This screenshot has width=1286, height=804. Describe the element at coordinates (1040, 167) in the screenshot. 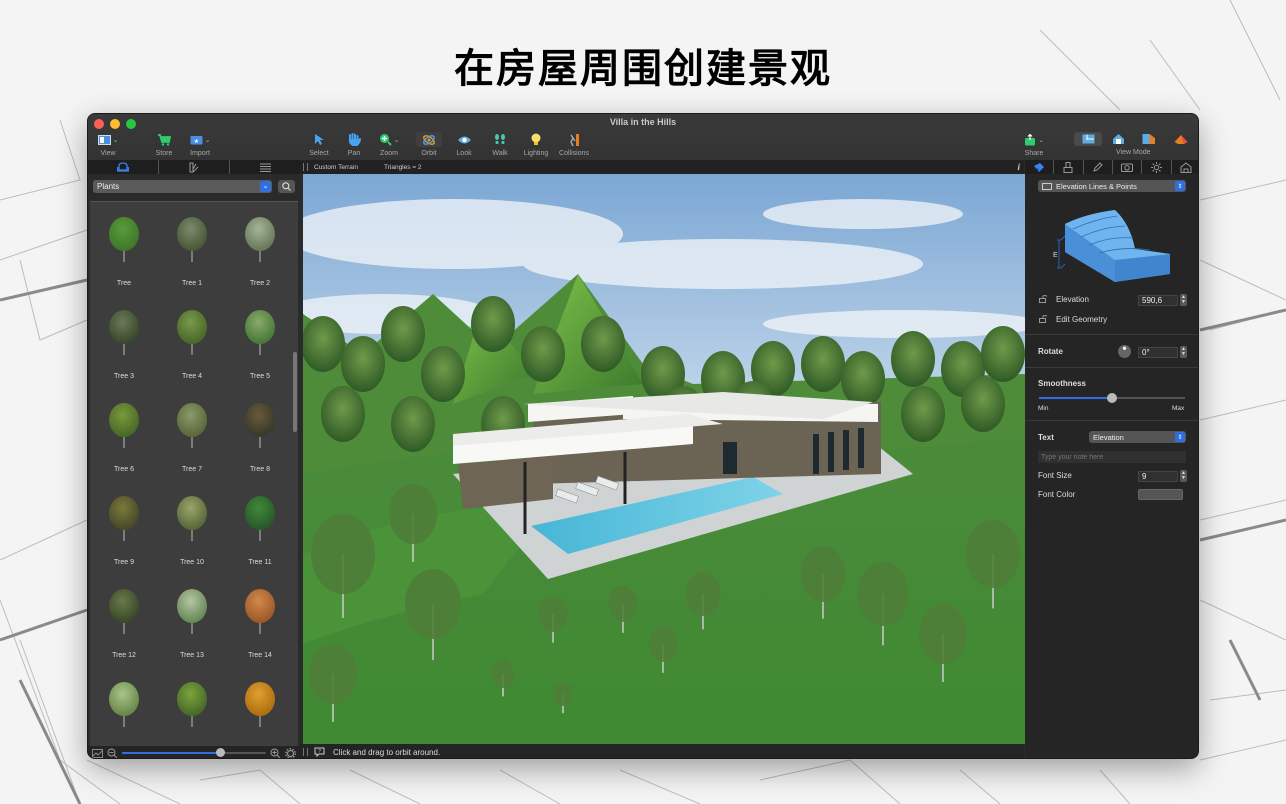

I see `tab-object` at that location.